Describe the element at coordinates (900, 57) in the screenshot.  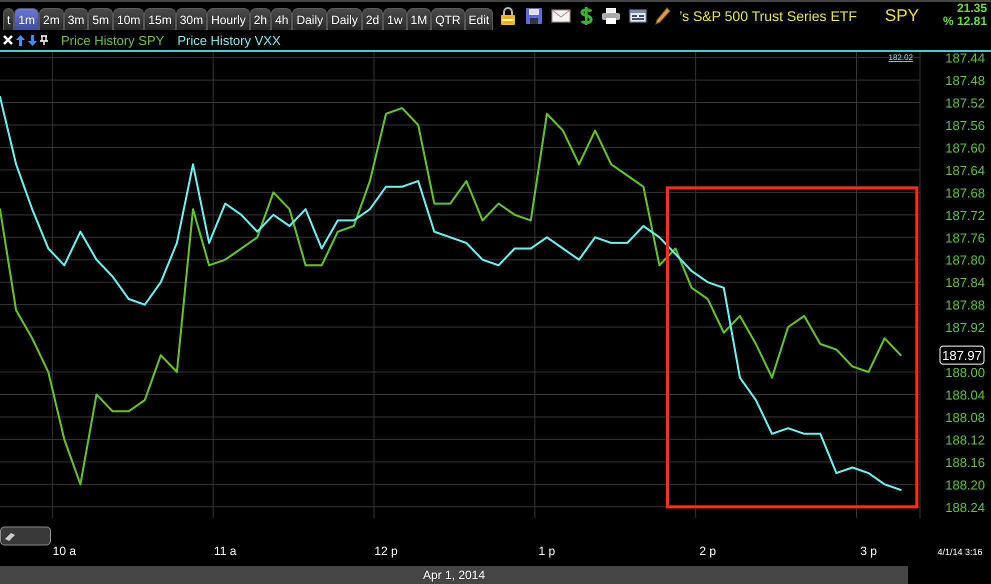
I see `vxx-value-marker: 182.02` at that location.